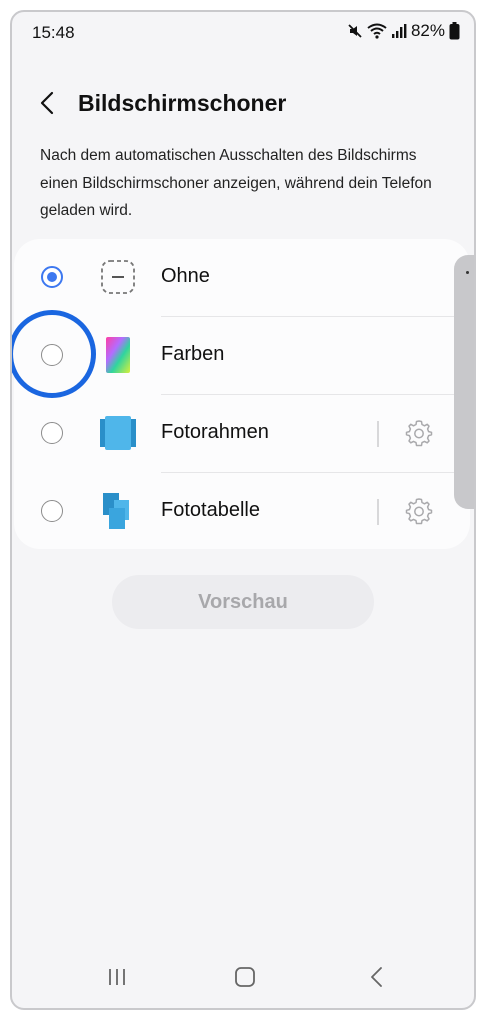 Image resolution: width=486 pixels, height=1020 pixels. I want to click on edge-panel-dot, so click(467, 272).